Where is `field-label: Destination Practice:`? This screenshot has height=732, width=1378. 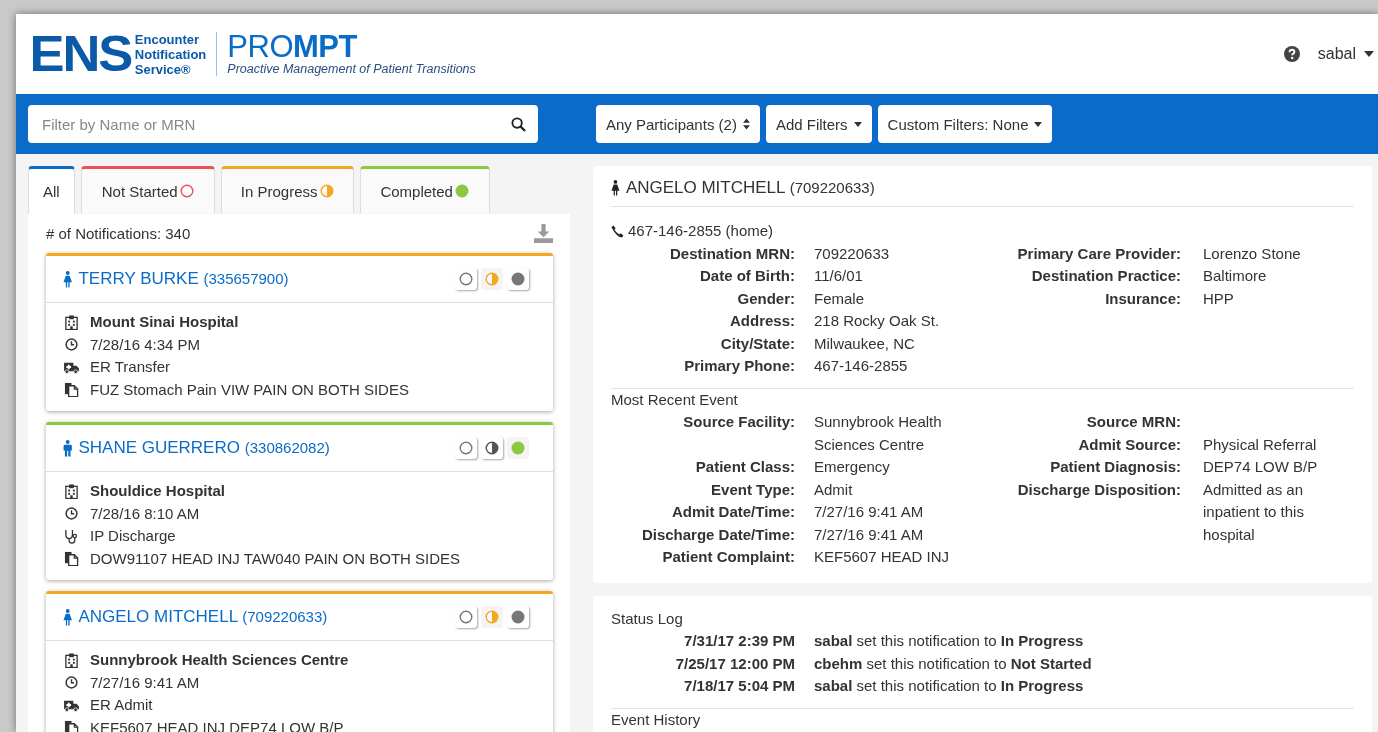
field-label: Destination Practice: is located at coordinates (1105, 276).